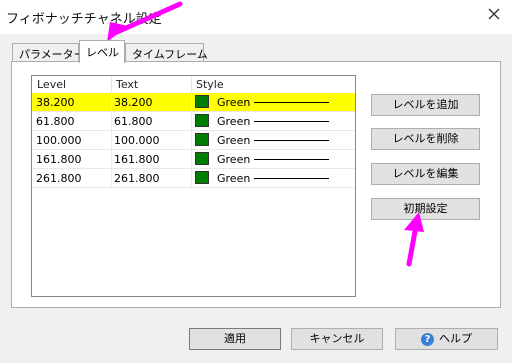 The height and width of the screenshot is (363, 512). What do you see at coordinates (137, 159) in the screenshot?
I see `text-value: 161.800` at bounding box center [137, 159].